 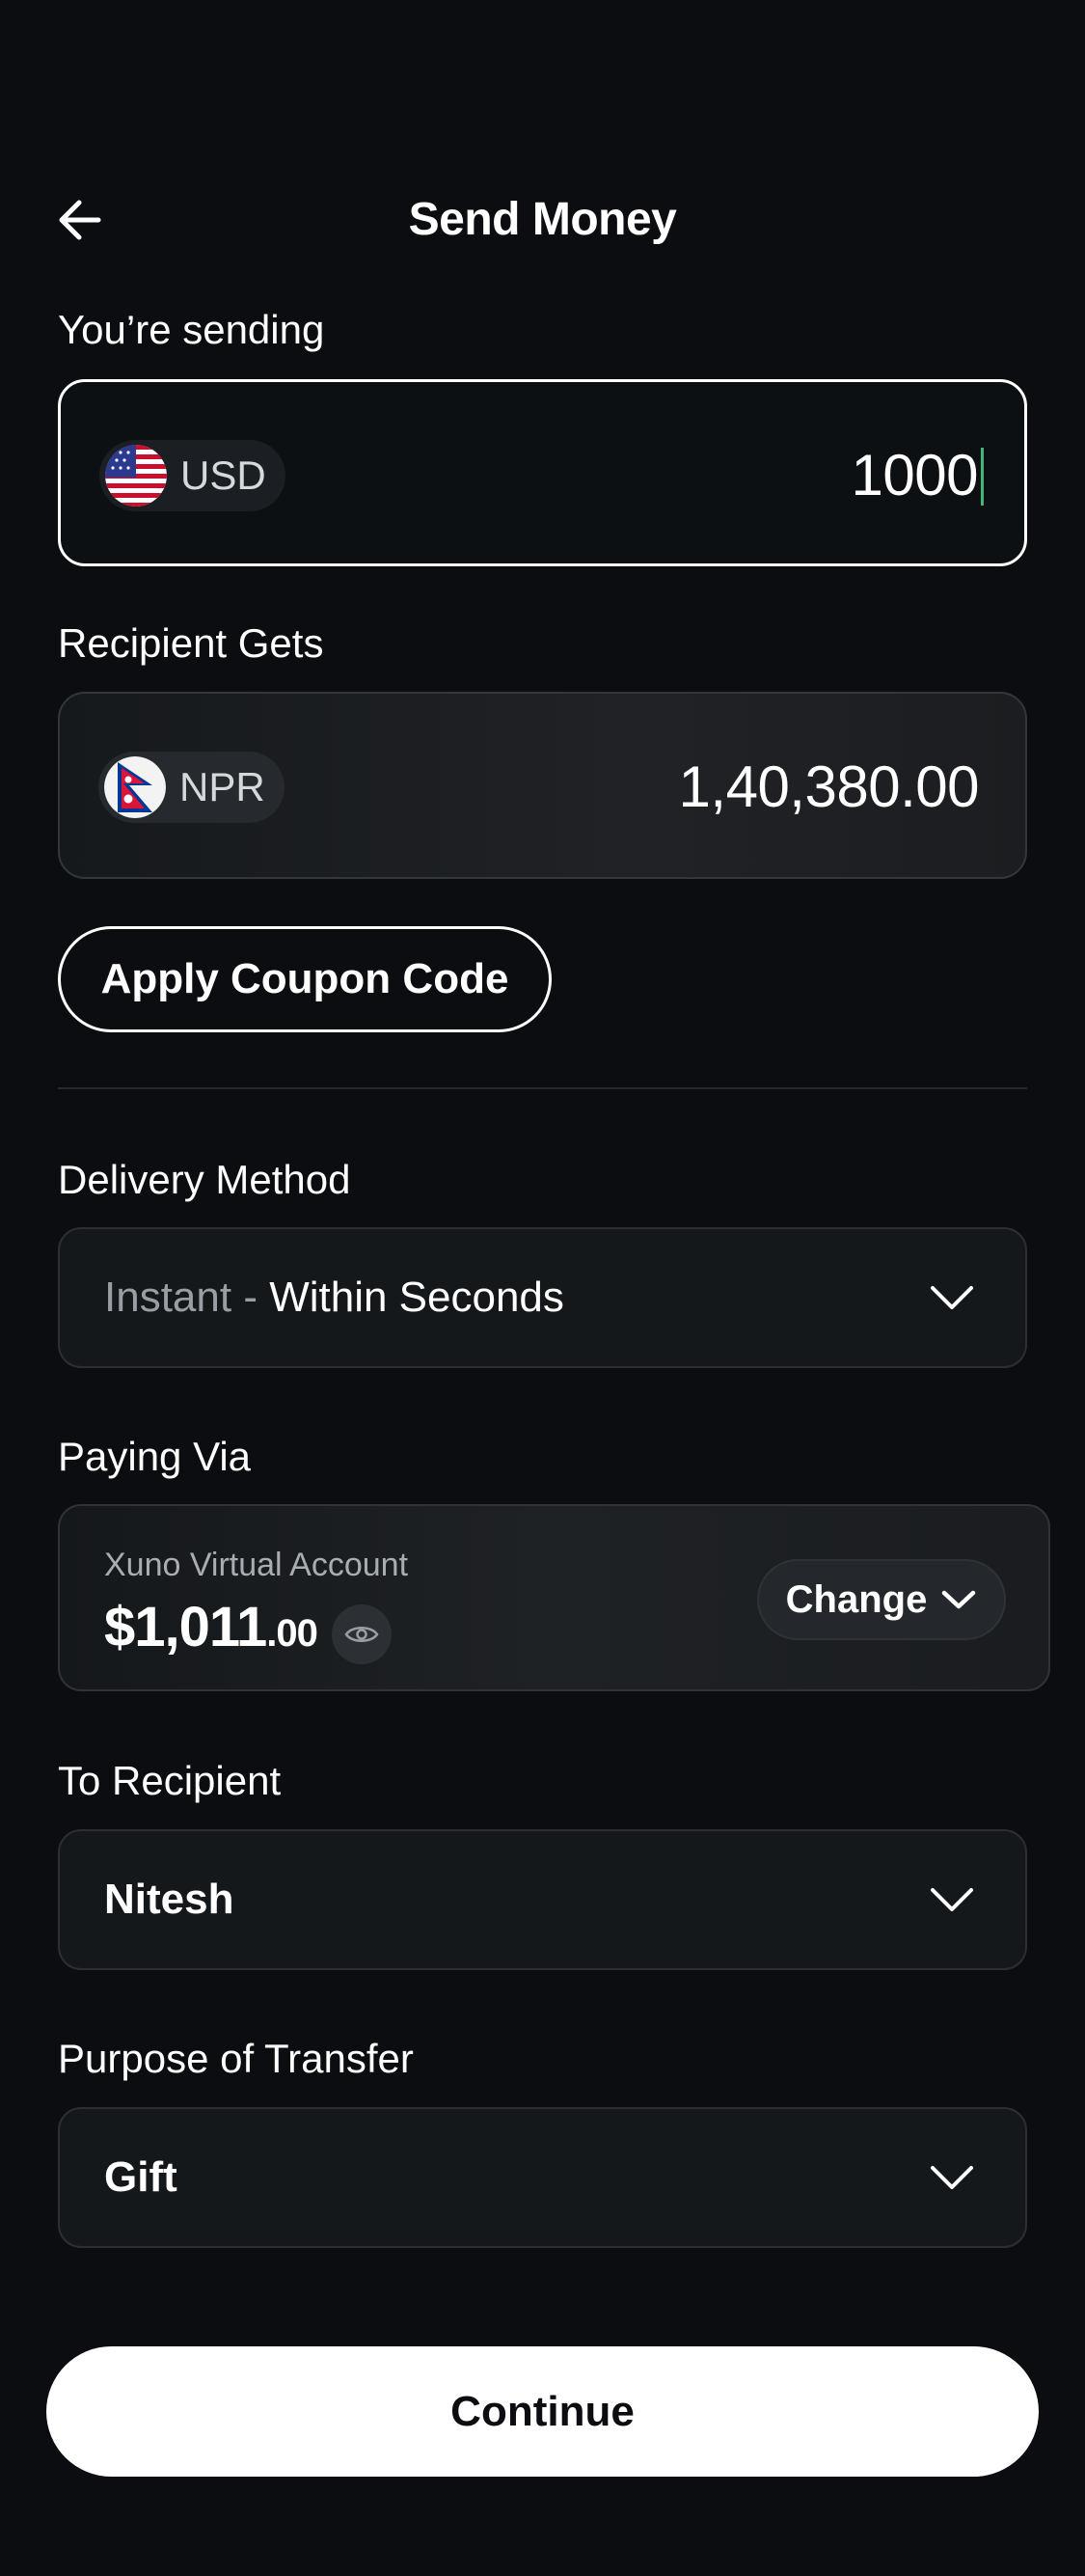 I want to click on sending-amount-value: 1000, so click(x=915, y=475).